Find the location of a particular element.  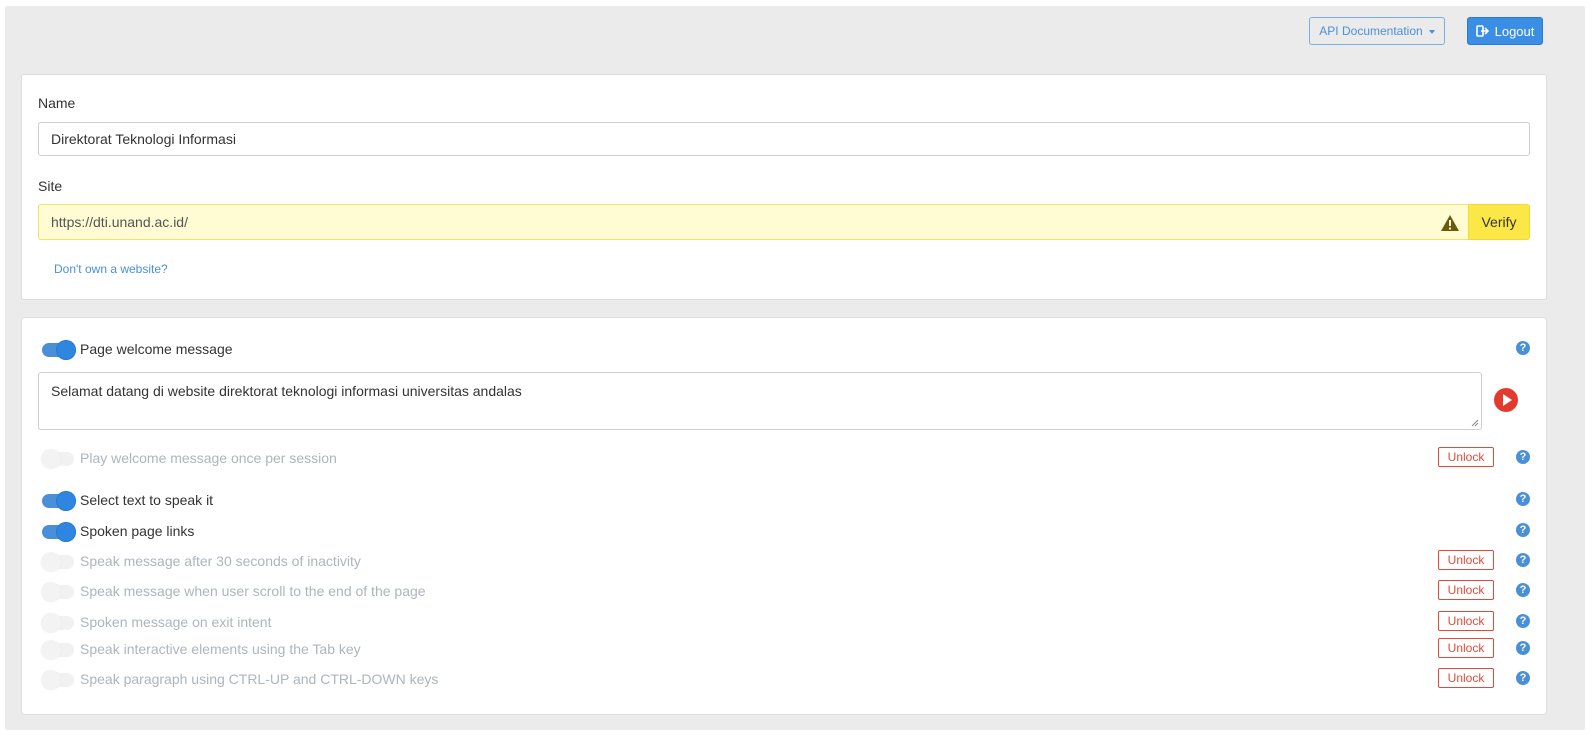

api-documentation-label: API Documentation is located at coordinates (1371, 31).